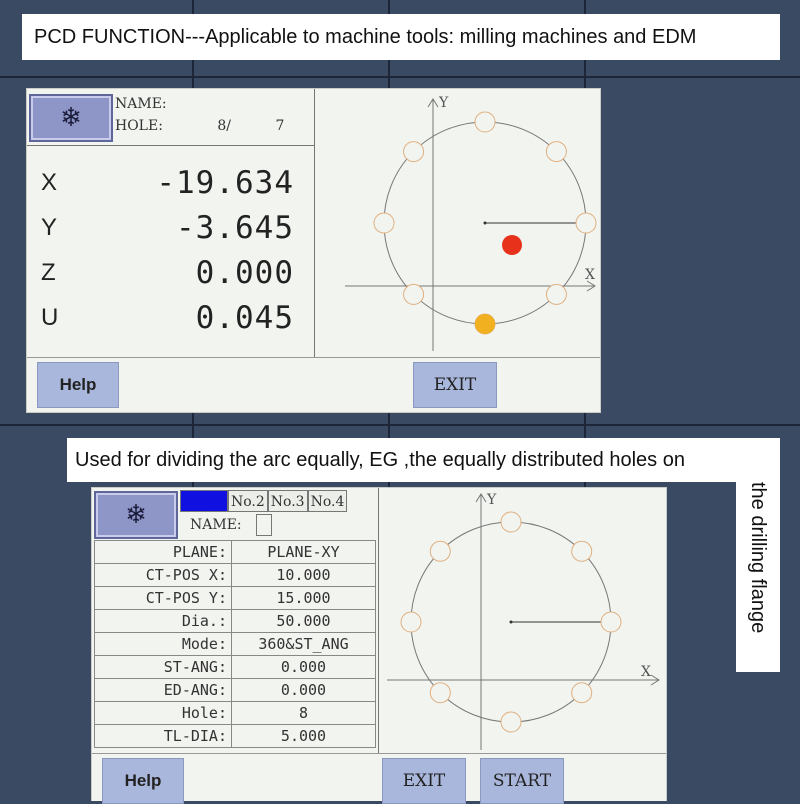  Describe the element at coordinates (139, 126) in the screenshot. I see `hole-label: HOLE:` at that location.